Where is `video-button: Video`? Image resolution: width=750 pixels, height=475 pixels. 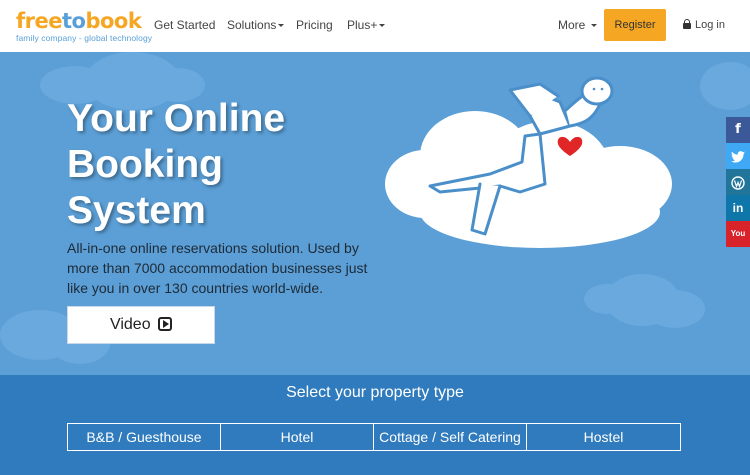 video-button: Video is located at coordinates (141, 325).